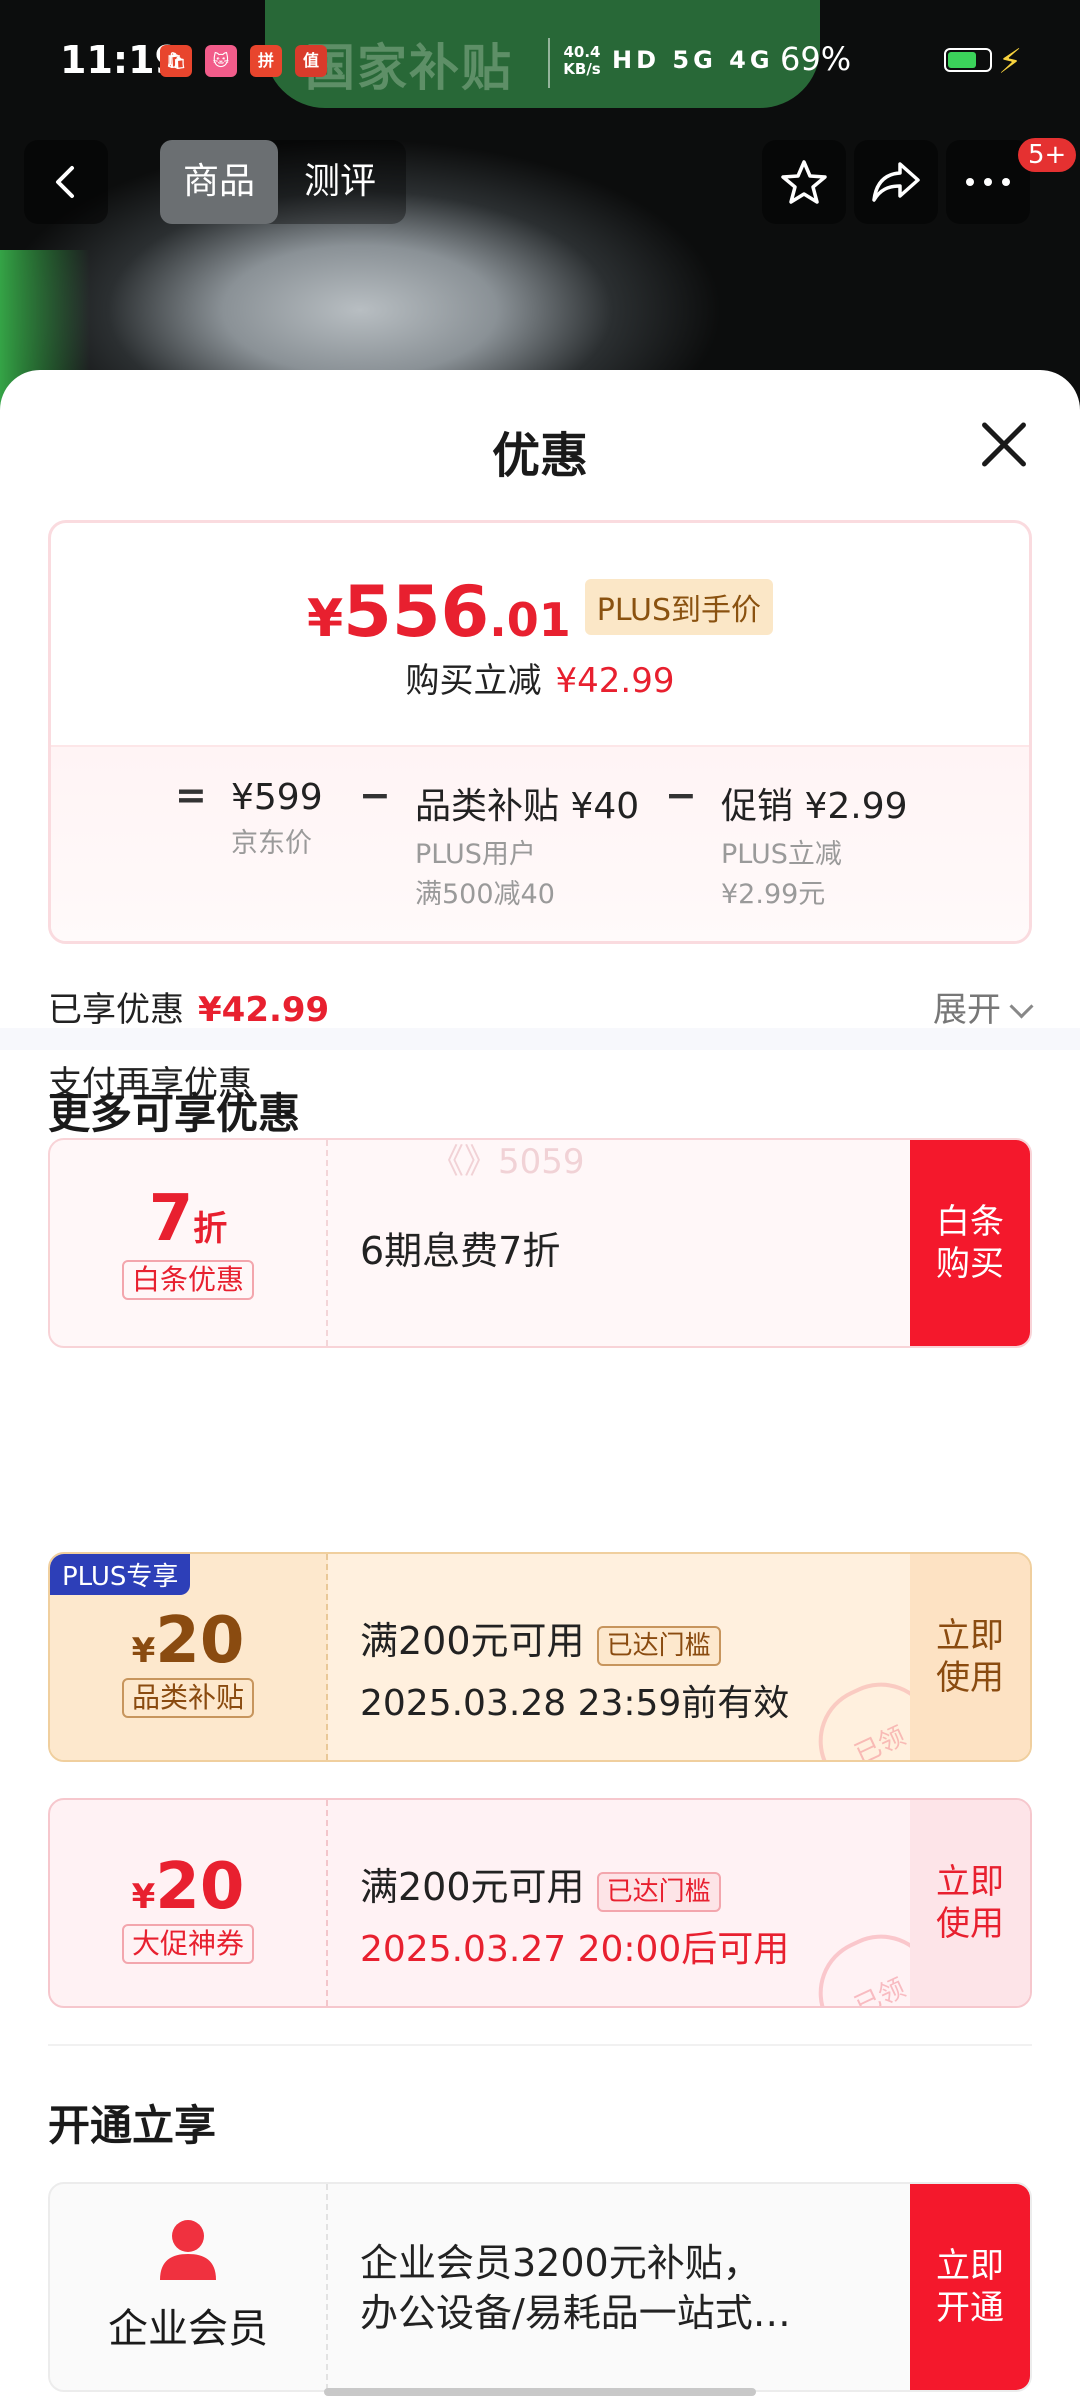  What do you see at coordinates (1047, 155) in the screenshot?
I see `more-badge: 5+` at bounding box center [1047, 155].